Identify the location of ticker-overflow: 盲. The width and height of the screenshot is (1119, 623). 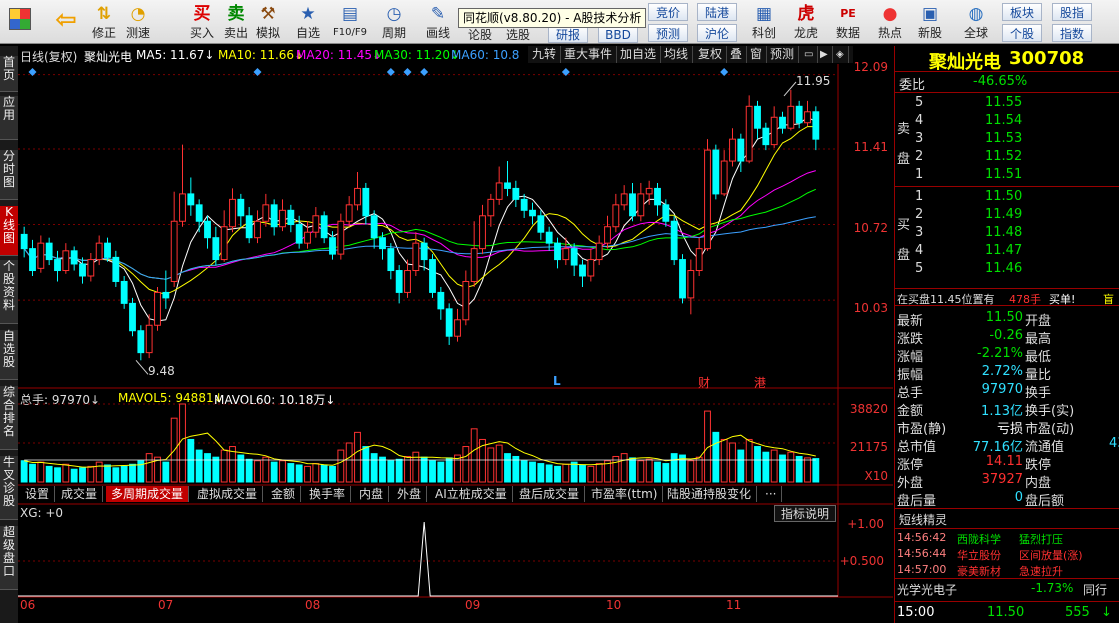
(1108, 299).